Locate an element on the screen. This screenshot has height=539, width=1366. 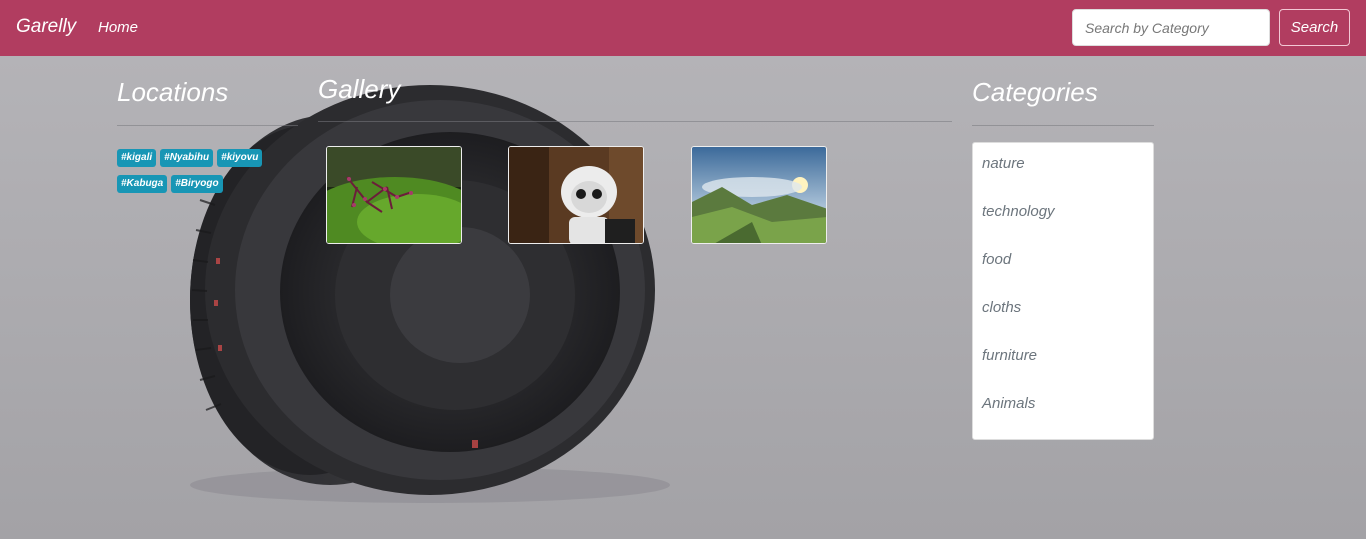
brand-logo-link: Garelly is located at coordinates (46, 27).